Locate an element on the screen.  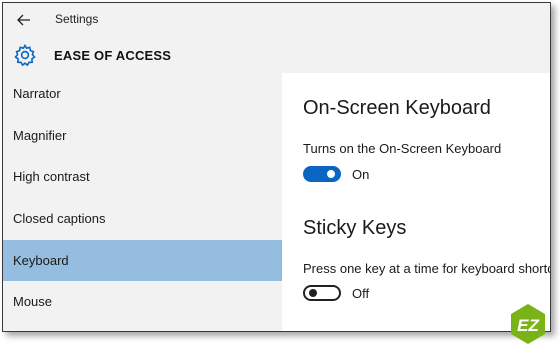
toggle-switch-off is located at coordinates (322, 293).